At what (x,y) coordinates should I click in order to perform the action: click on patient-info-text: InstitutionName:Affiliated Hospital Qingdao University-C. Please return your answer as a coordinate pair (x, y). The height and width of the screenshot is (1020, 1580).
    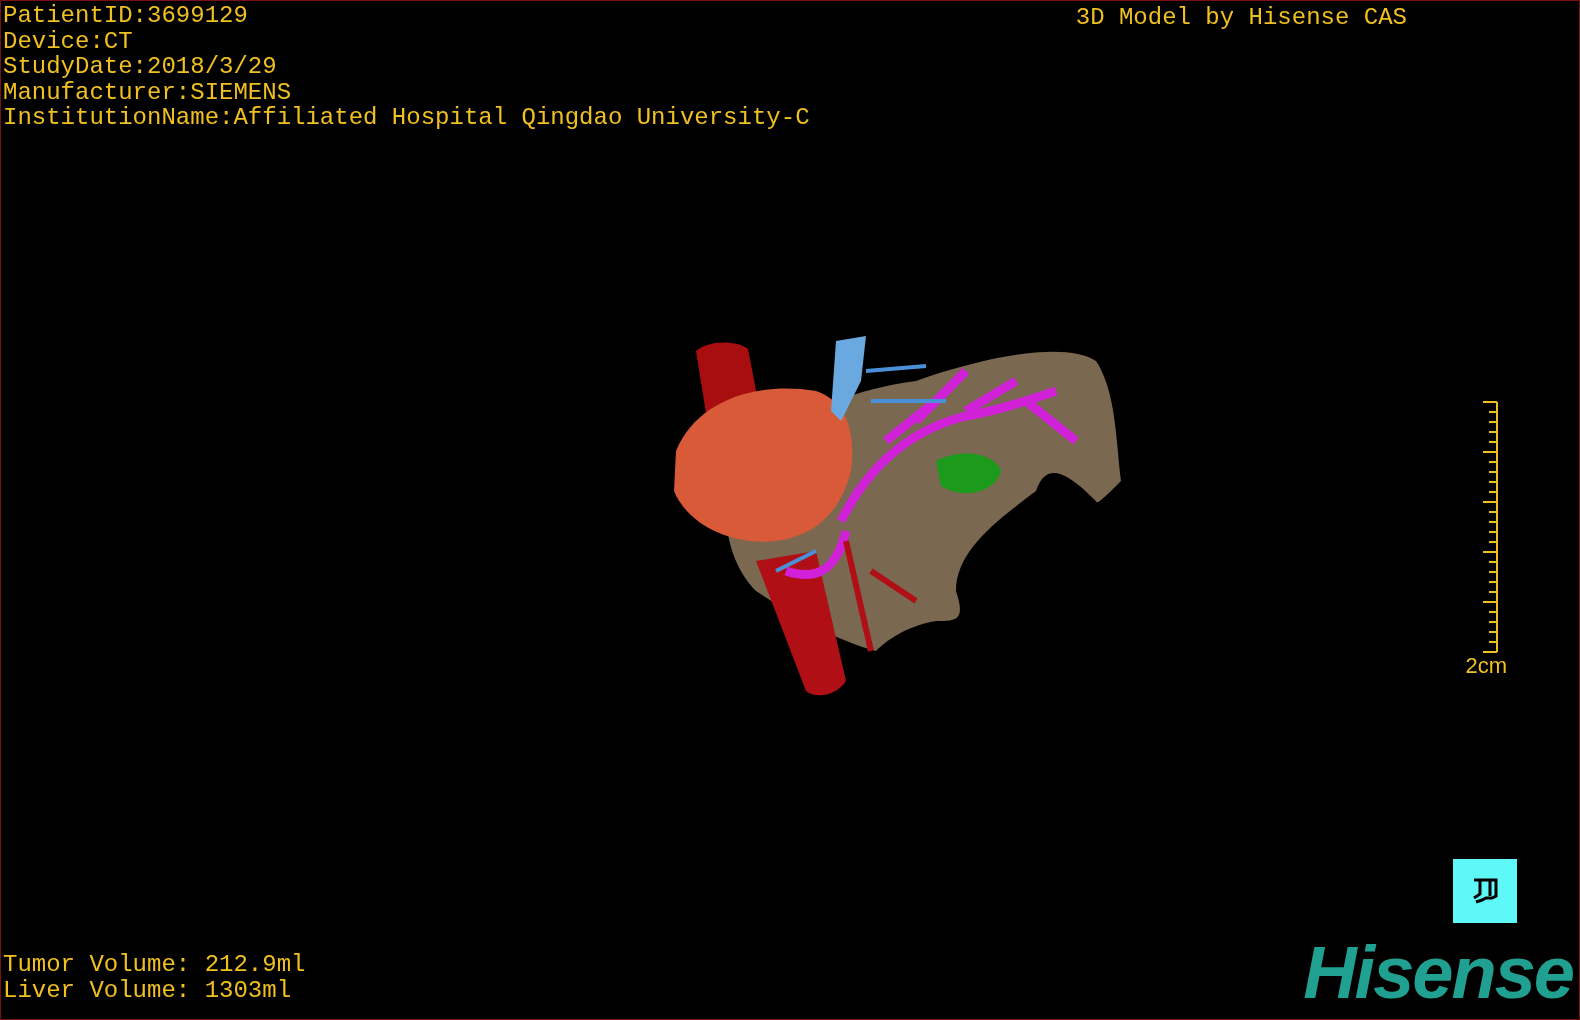
    Looking at the image, I should click on (406, 118).